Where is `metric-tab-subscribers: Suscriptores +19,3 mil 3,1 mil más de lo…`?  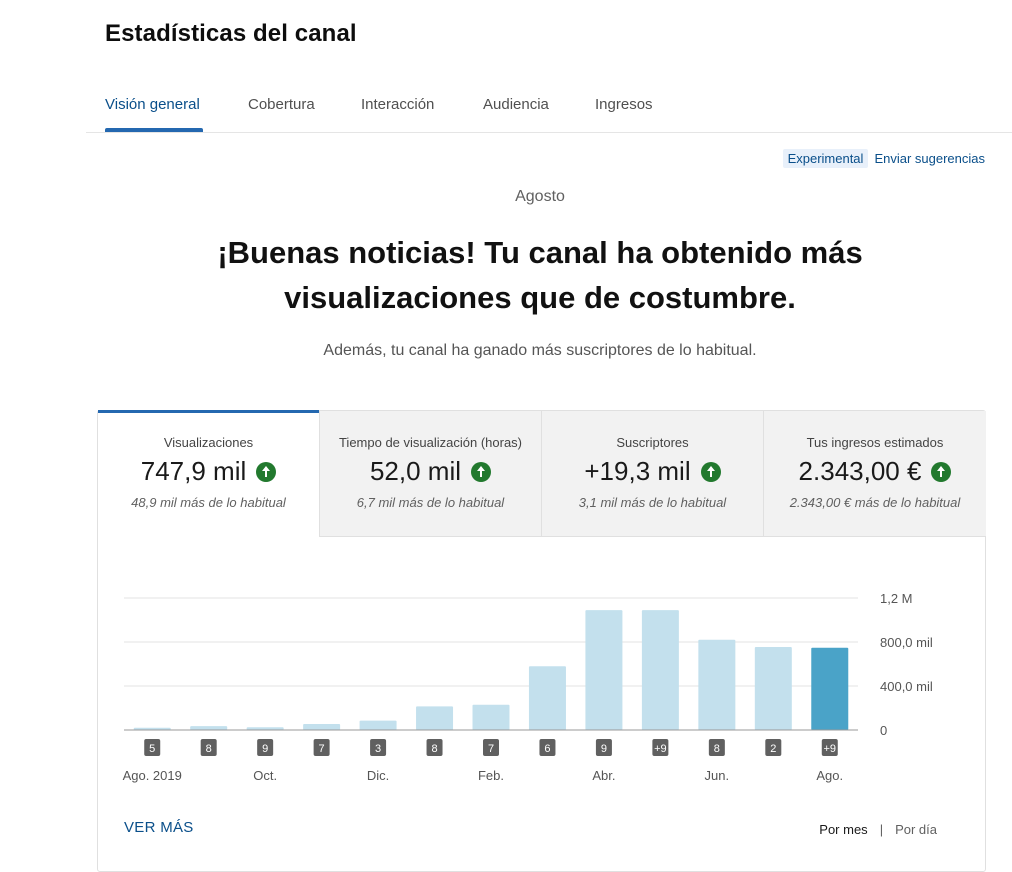 metric-tab-subscribers: Suscriptores +19,3 mil 3,1 mil más de lo… is located at coordinates (652, 474).